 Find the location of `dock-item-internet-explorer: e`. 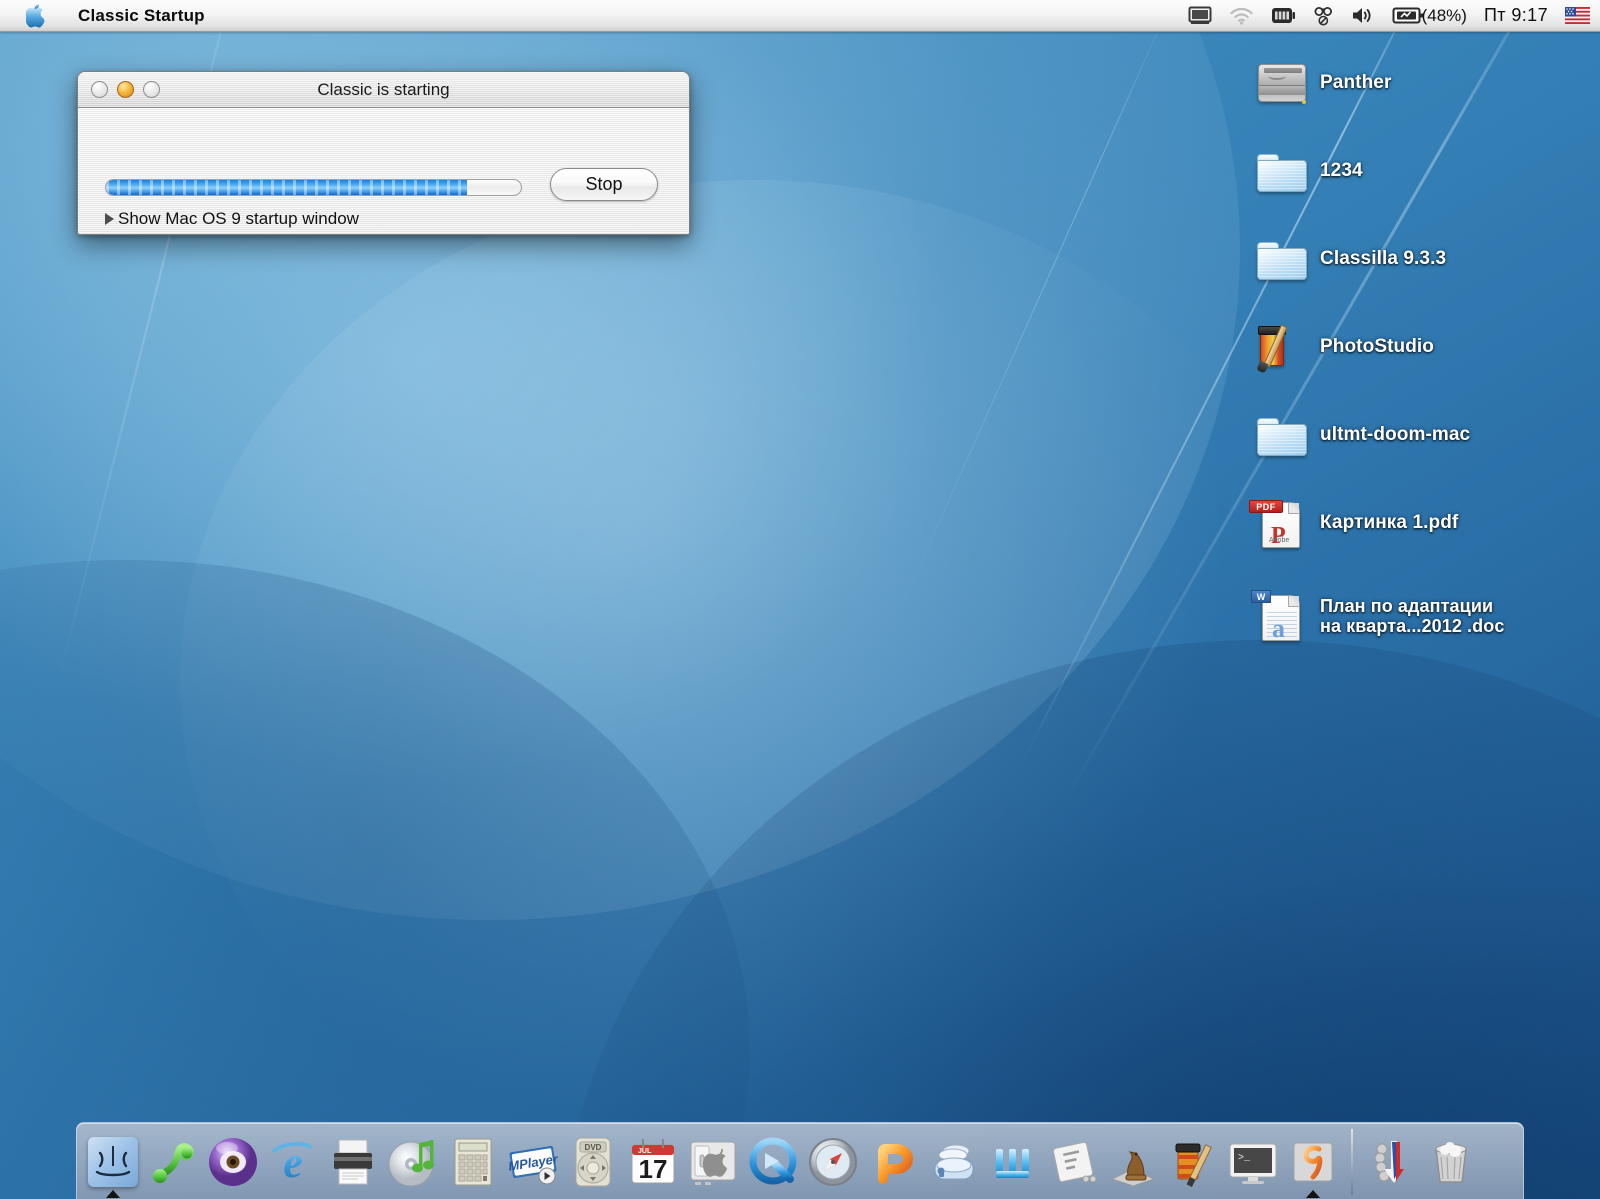

dock-item-internet-explorer: e is located at coordinates (293, 1164).